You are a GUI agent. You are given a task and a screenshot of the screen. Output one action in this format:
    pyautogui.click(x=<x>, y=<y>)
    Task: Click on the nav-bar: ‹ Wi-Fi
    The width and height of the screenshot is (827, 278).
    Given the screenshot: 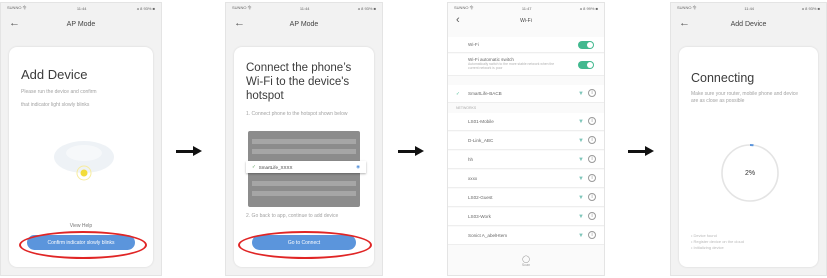 What is the action you would take?
    pyautogui.click(x=526, y=21)
    